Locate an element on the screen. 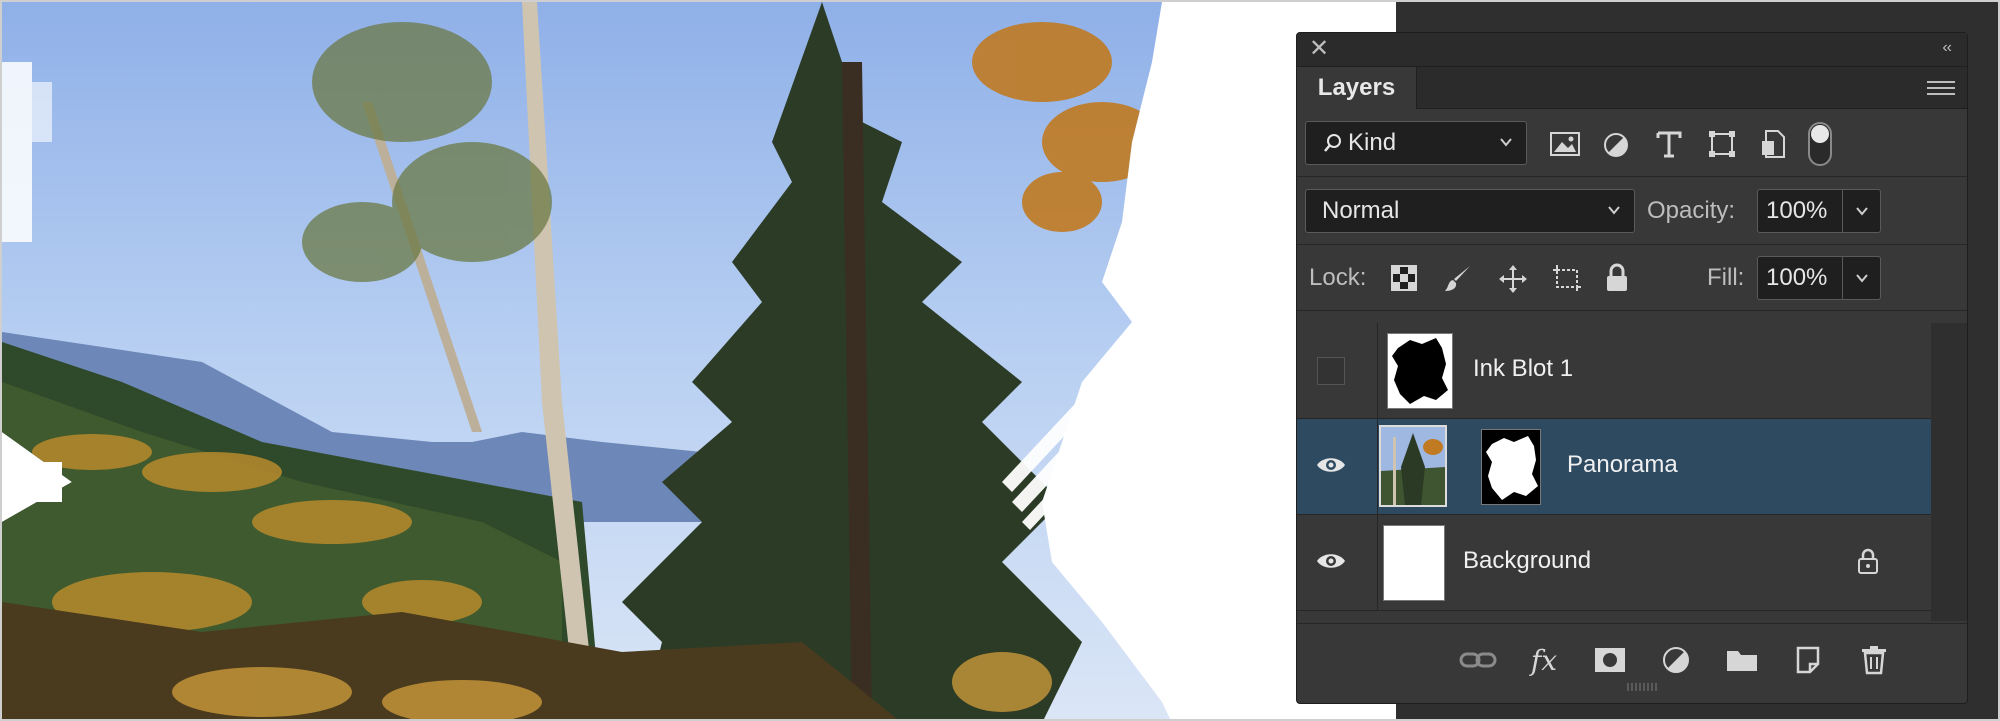 This screenshot has height=721, width=2000. ink-blot-thumbnail is located at coordinates (1420, 371).